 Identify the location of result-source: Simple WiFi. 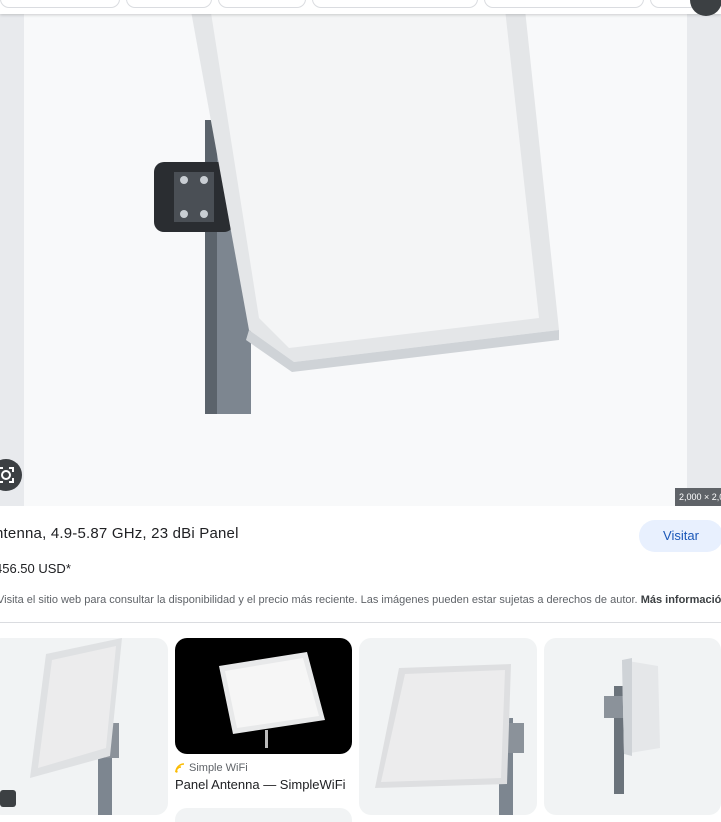
(211, 768).